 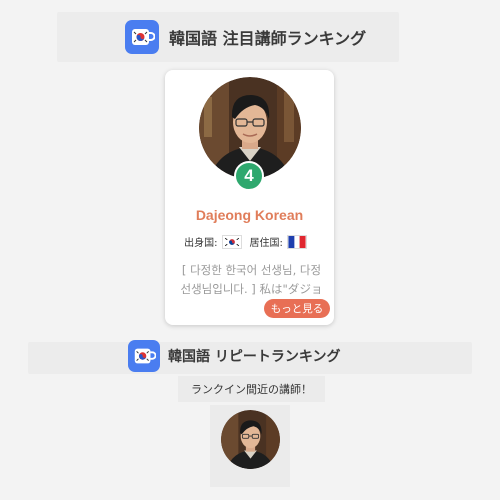 I want to click on origin-label: 出身国:, so click(x=201, y=243).